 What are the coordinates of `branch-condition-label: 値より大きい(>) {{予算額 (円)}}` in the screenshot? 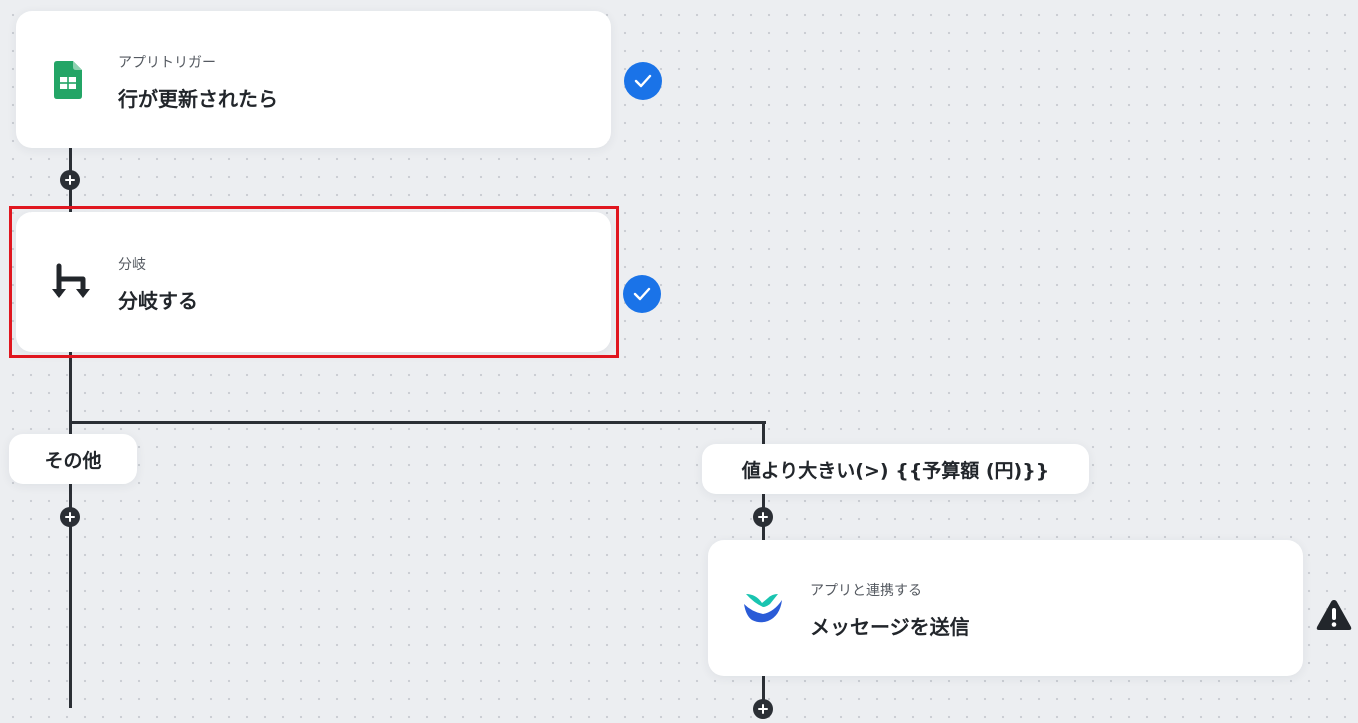 It's located at (895, 469).